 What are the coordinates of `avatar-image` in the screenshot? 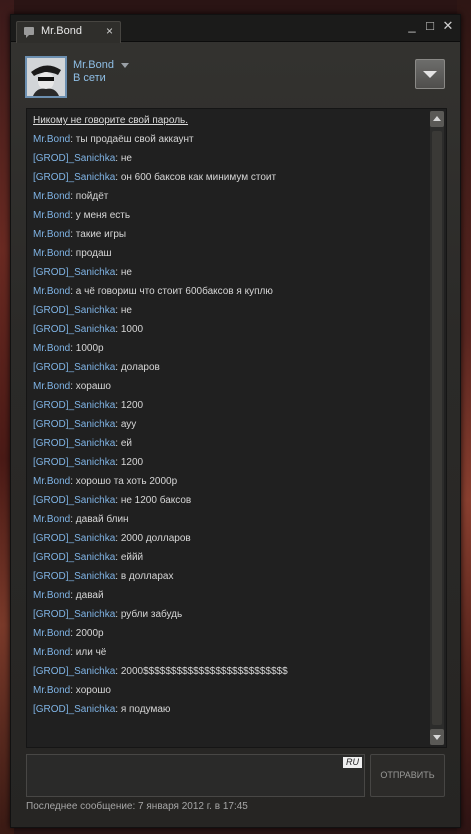 It's located at (46, 77).